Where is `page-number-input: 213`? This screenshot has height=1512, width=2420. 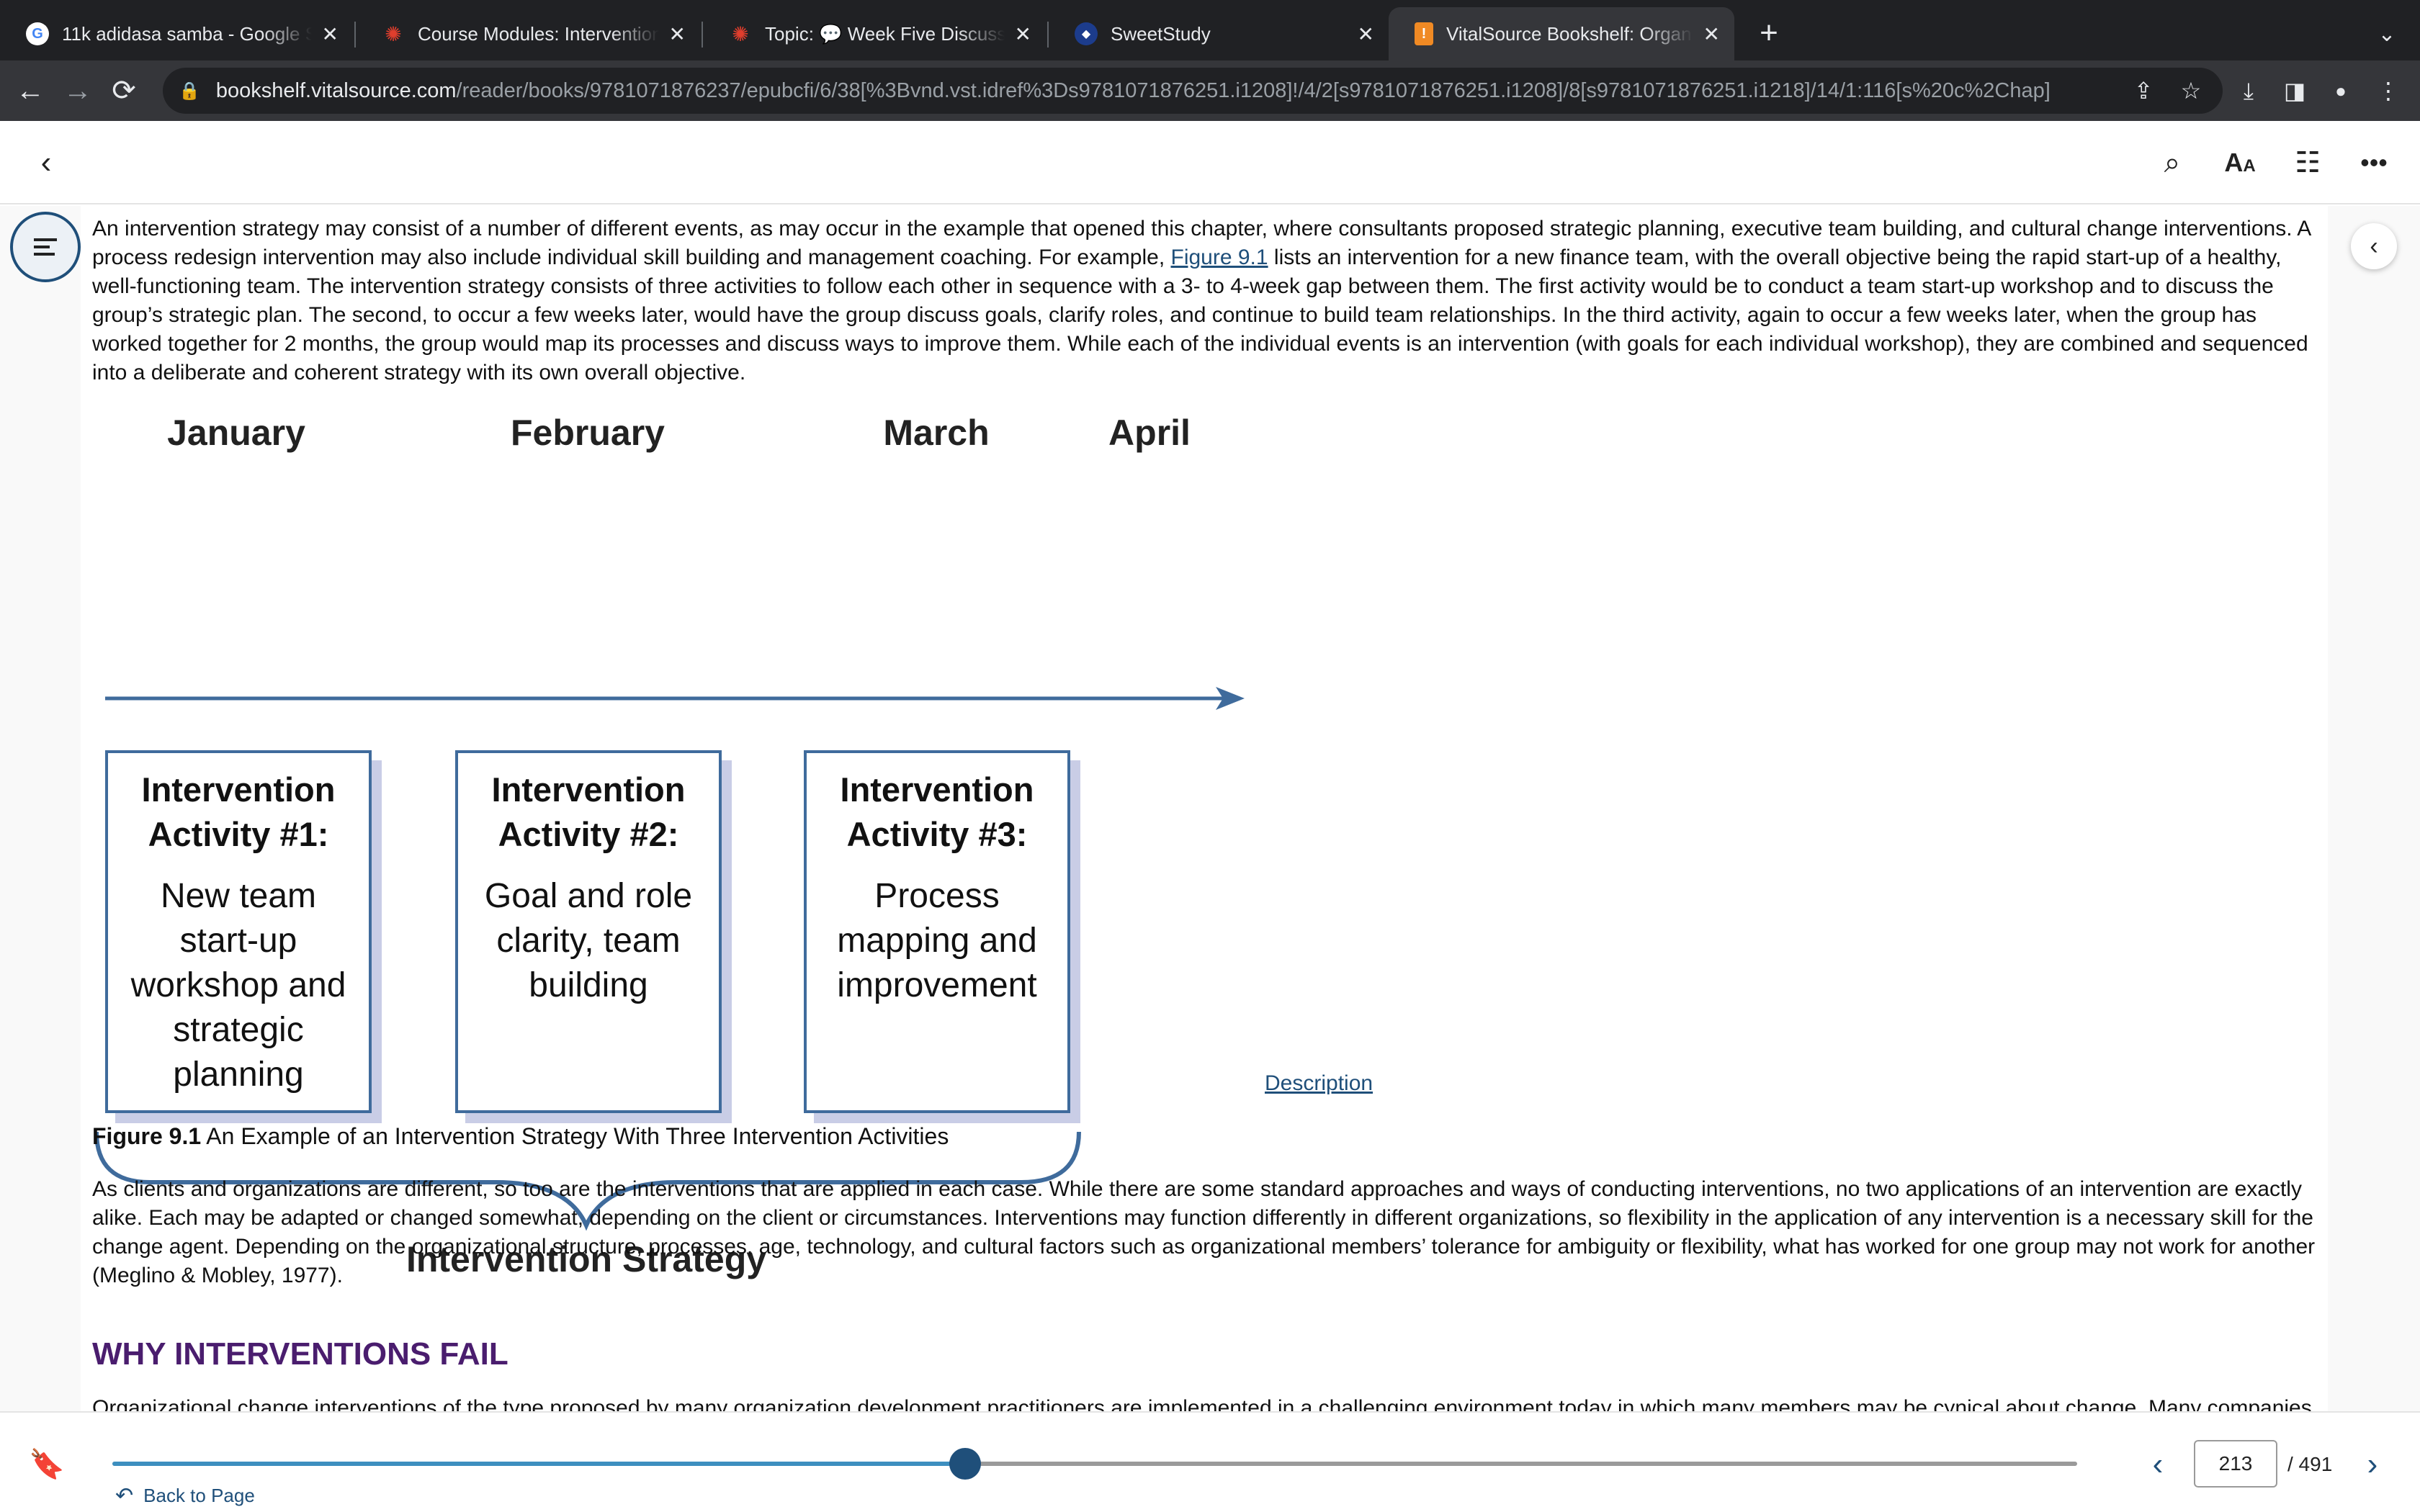 page-number-input: 213 is located at coordinates (2235, 1464).